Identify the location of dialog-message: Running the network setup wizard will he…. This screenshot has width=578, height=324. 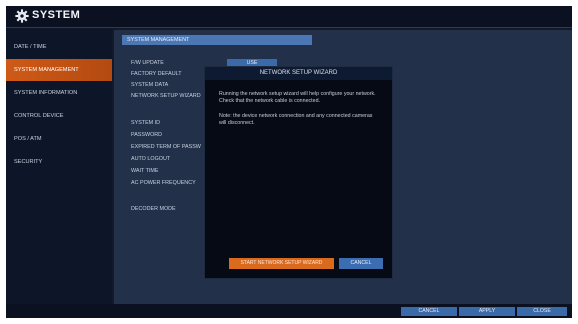
(297, 97).